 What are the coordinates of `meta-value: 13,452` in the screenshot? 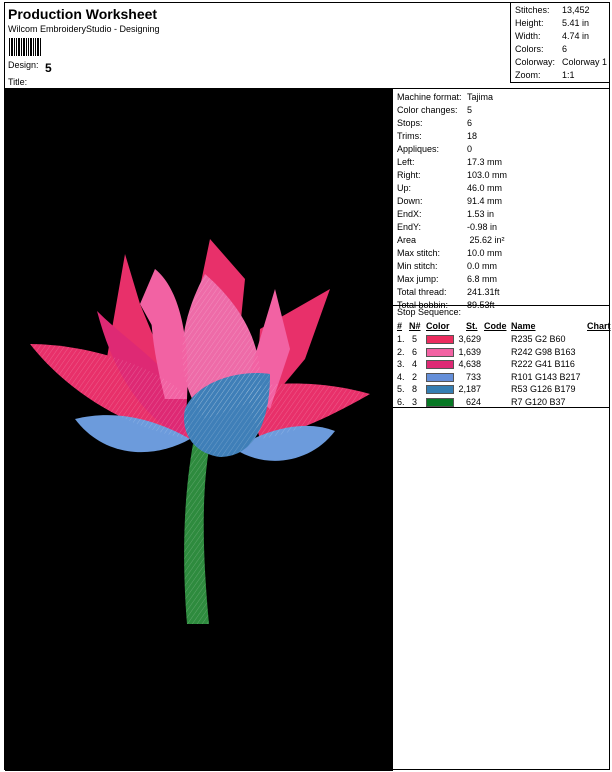 It's located at (576, 10).